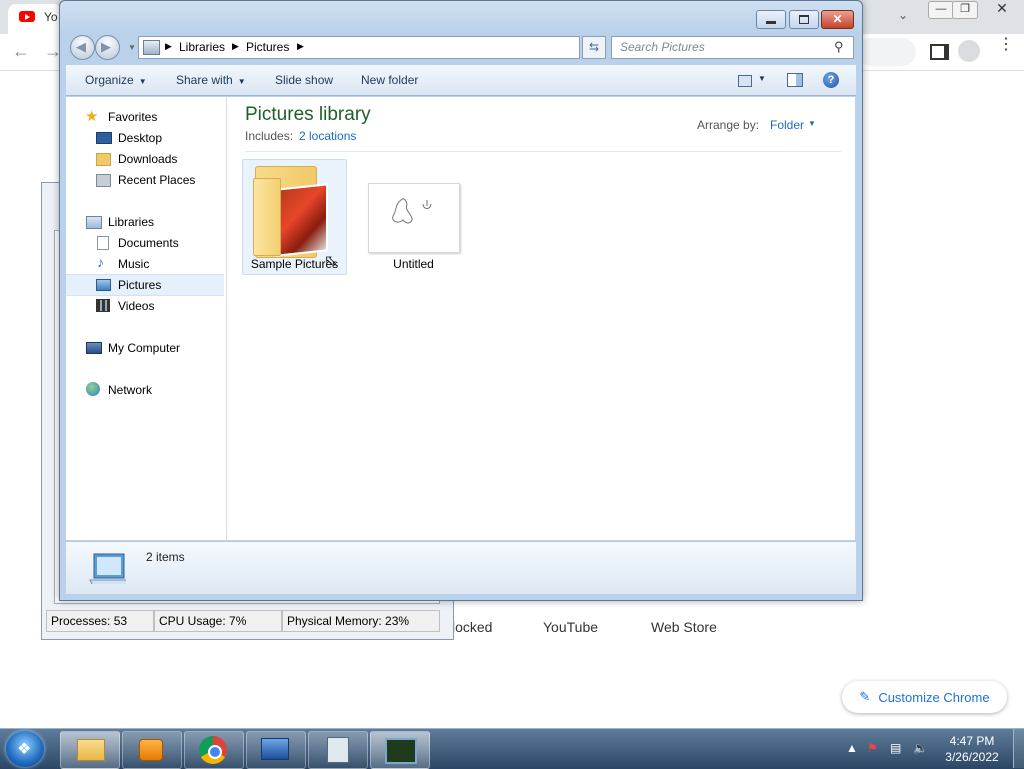 This screenshot has width=1024, height=769. I want to click on nav-label: Network, so click(130, 390).